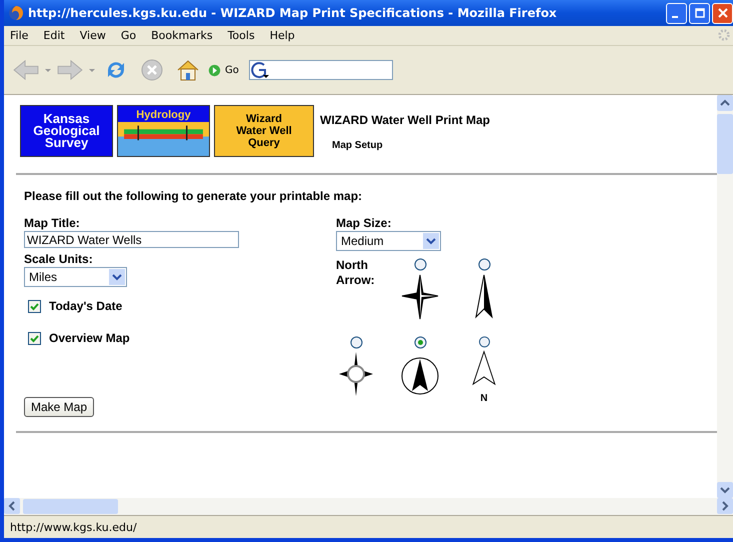  Describe the element at coordinates (232, 70) in the screenshot. I see `go-label: Go` at that location.